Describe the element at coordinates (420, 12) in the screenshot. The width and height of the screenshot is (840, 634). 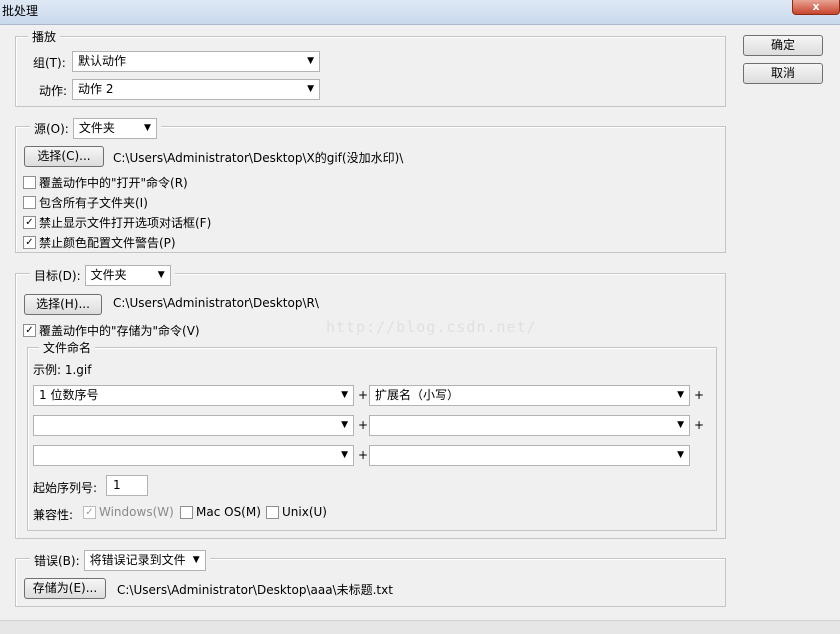
I see `title-bar: 批处理 x` at that location.